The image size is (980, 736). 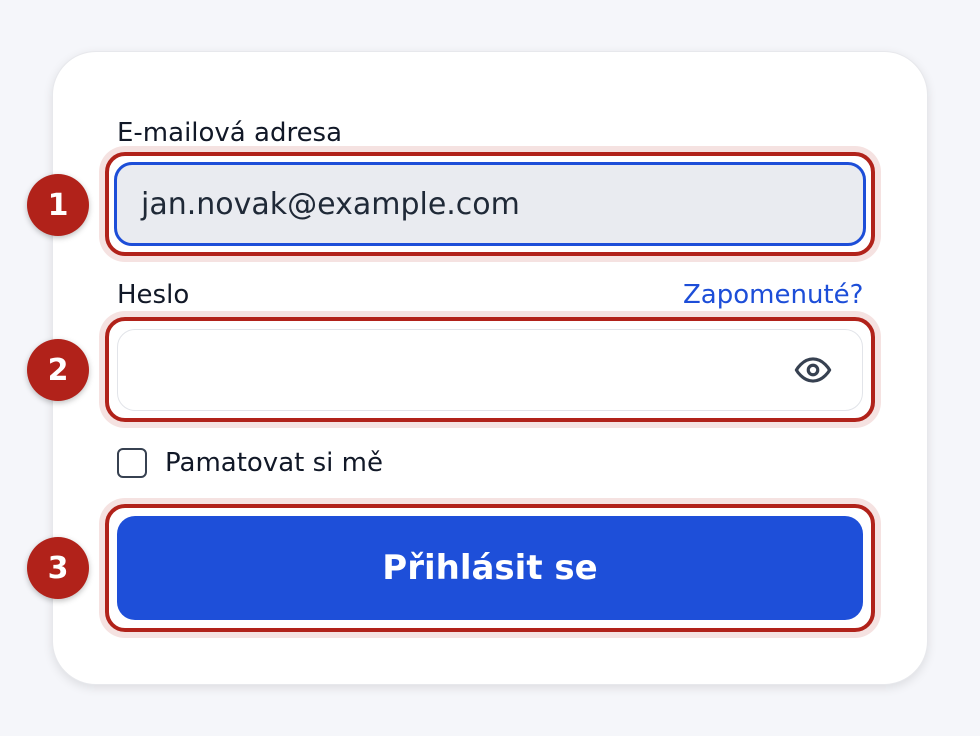 I want to click on login-button: Přihlásit se, so click(x=490, y=568).